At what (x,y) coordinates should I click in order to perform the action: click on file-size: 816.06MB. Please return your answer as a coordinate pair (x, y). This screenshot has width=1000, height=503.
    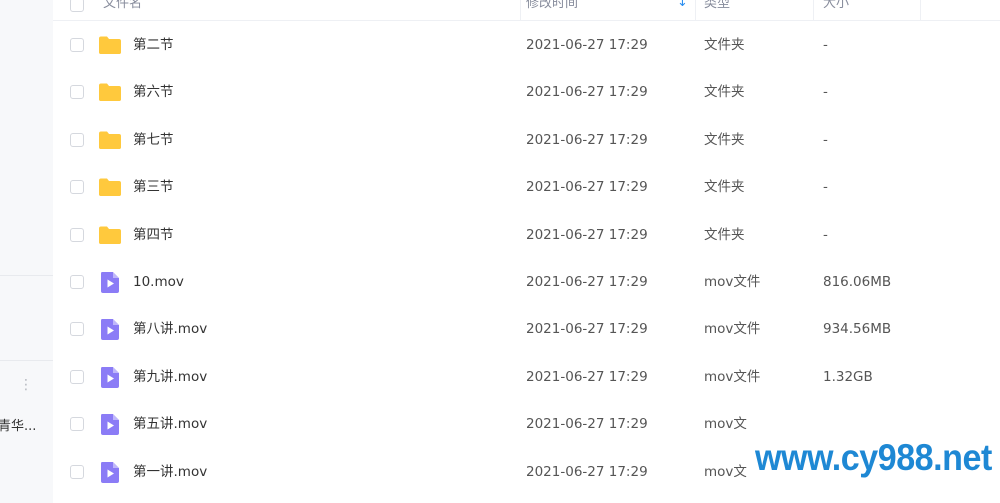
    Looking at the image, I should click on (857, 282).